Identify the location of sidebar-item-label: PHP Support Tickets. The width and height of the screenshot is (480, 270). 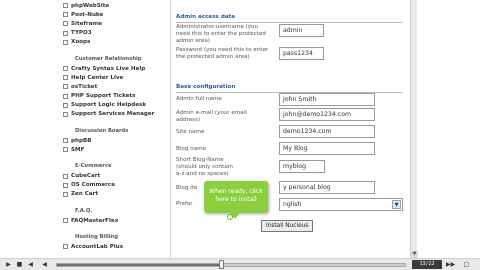
(103, 96).